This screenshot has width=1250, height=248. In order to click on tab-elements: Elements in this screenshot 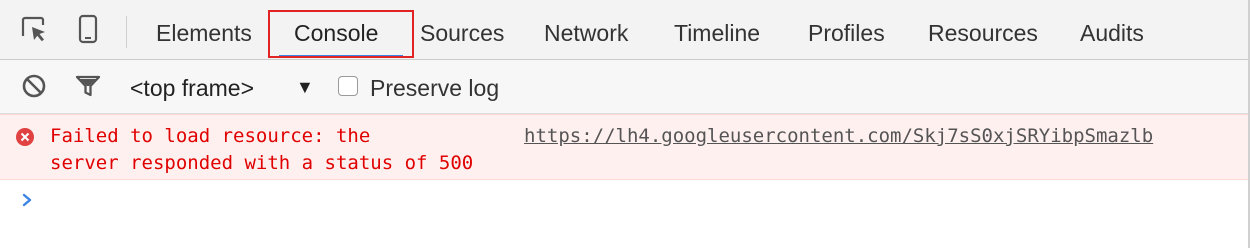, I will do `click(204, 29)`.